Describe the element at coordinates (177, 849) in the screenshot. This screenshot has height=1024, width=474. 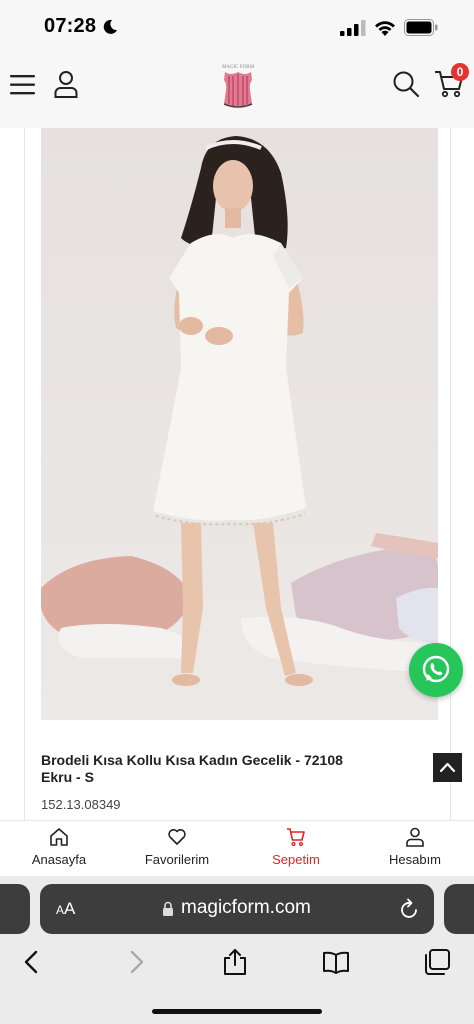
I see `nav-favorites: Favorilerim` at that location.